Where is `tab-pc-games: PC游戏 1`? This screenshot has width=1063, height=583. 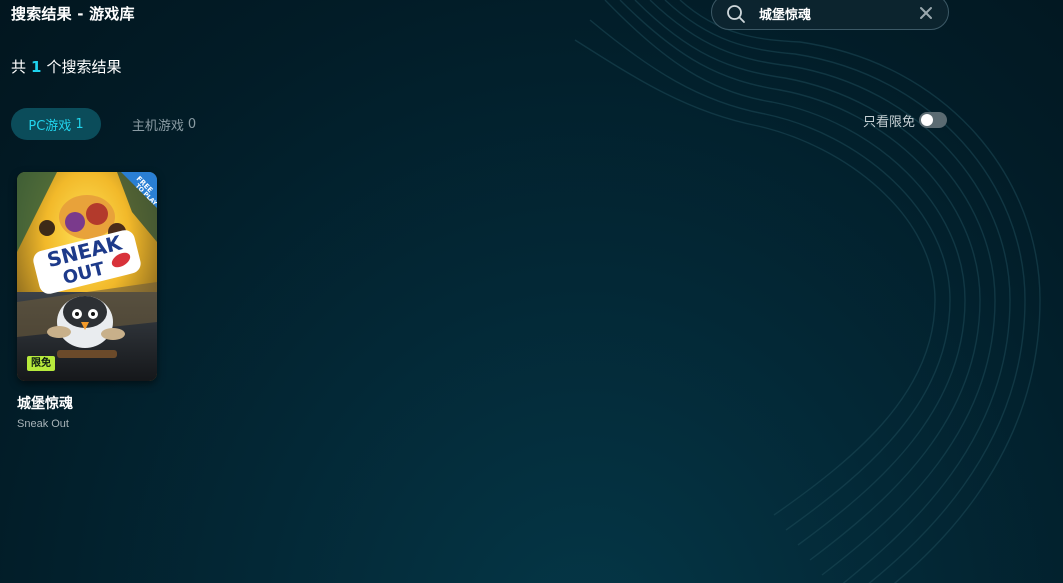
tab-pc-games: PC游戏 1 is located at coordinates (56, 124).